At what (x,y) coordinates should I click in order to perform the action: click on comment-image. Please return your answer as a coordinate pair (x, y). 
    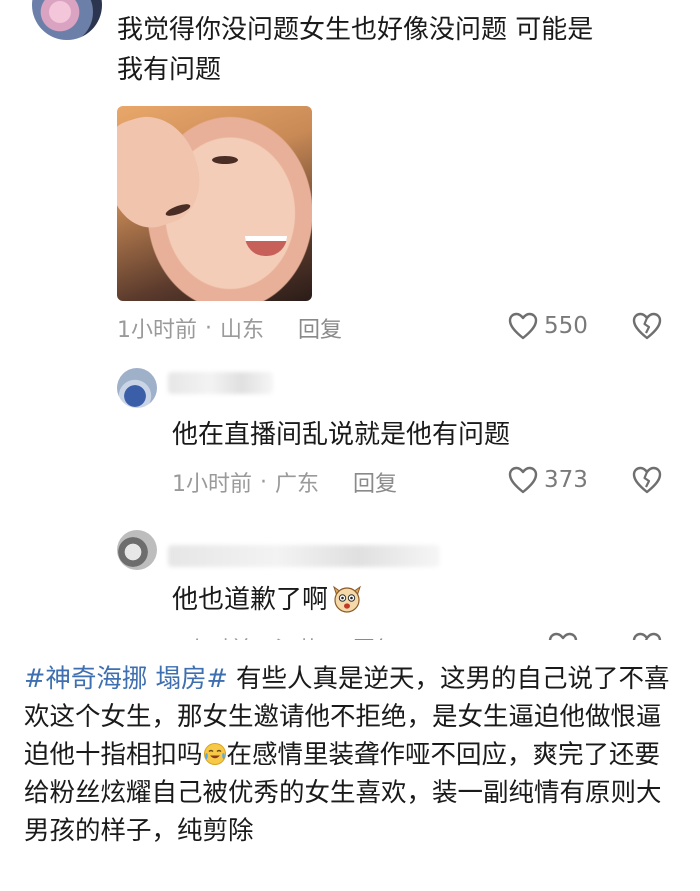
    Looking at the image, I should click on (214, 203).